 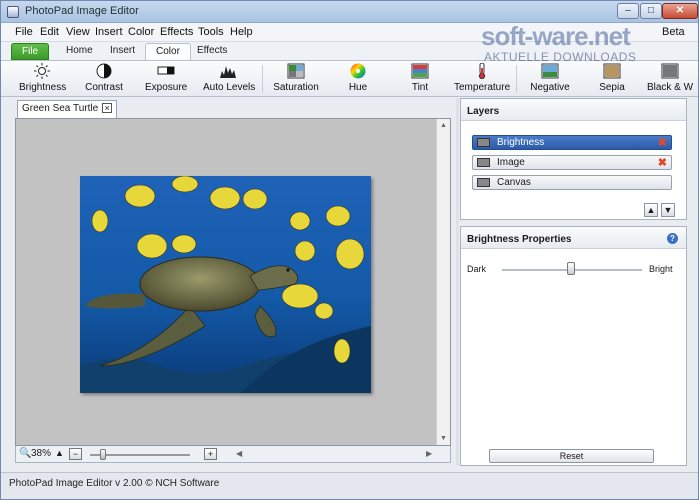 I want to click on sepia-button: Sepia, so click(x=612, y=79).